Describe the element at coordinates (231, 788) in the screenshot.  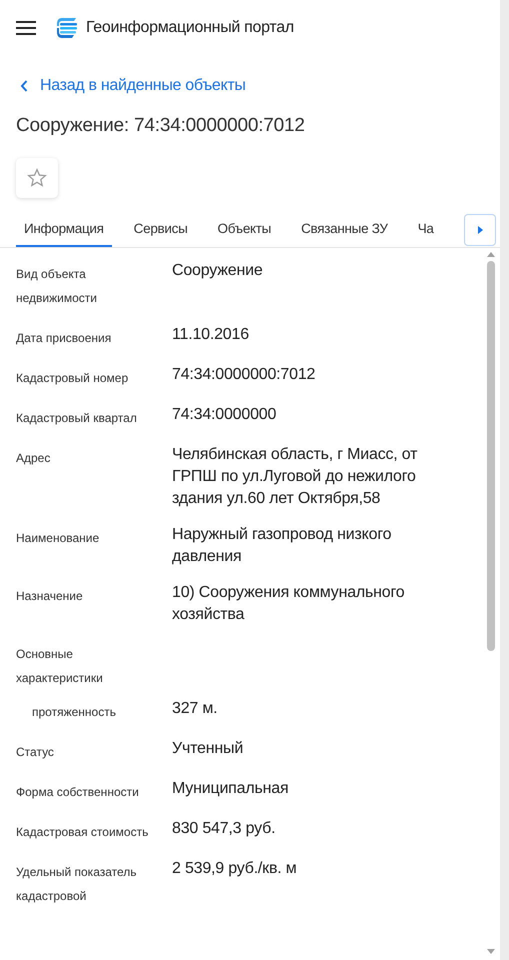
I see `field-value: Муниципальная` at that location.